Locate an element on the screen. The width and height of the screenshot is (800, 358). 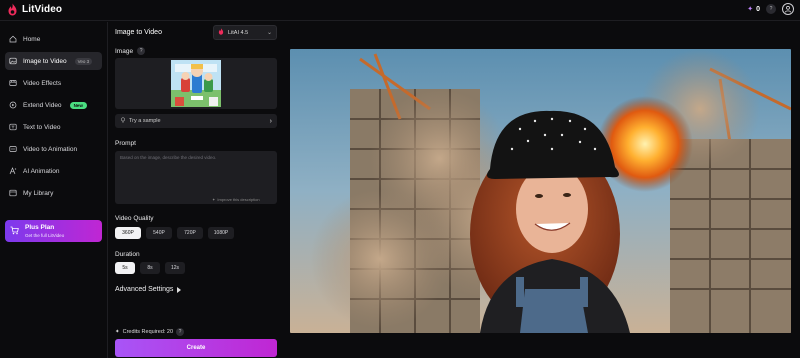
image-section: Image ? is located at coordinates (130, 51).